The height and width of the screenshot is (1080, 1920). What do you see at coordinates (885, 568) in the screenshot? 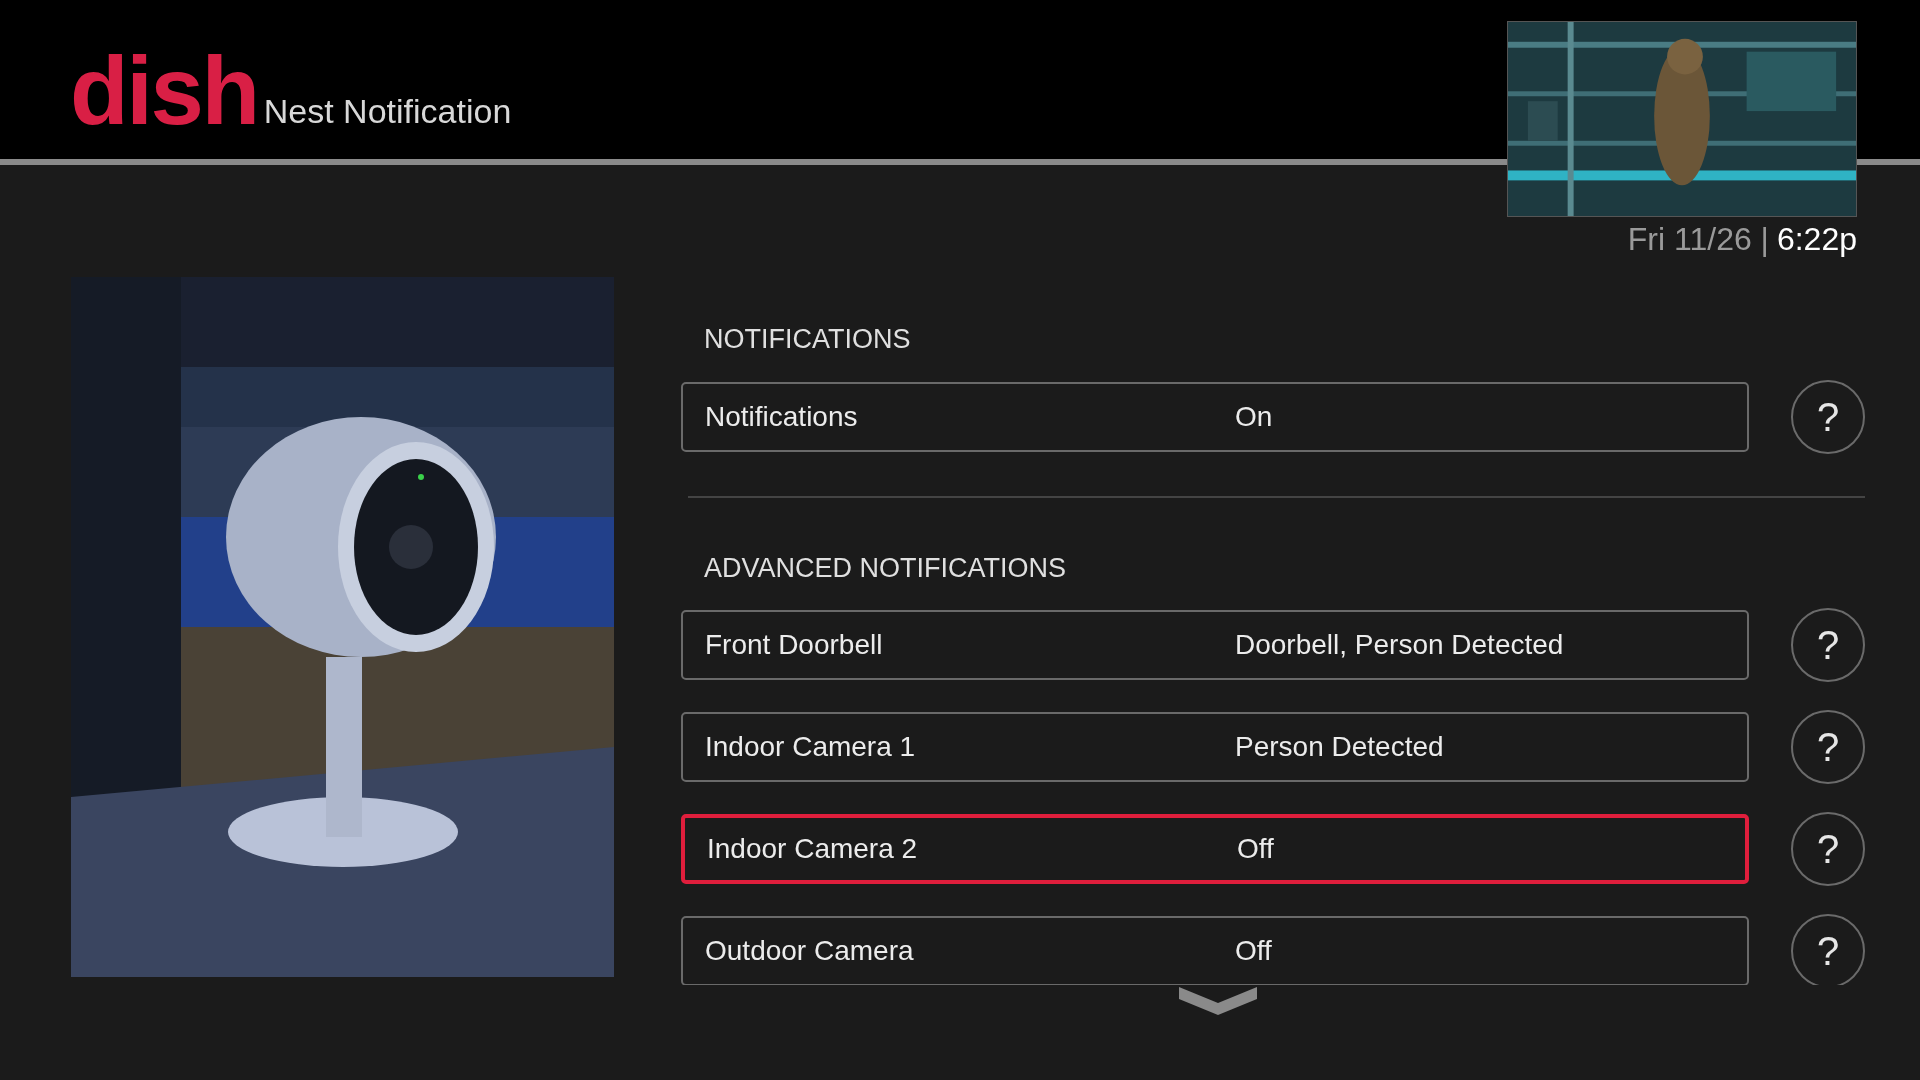
I see `section-heading: ADVANCED NOTIFICATIONS` at bounding box center [885, 568].